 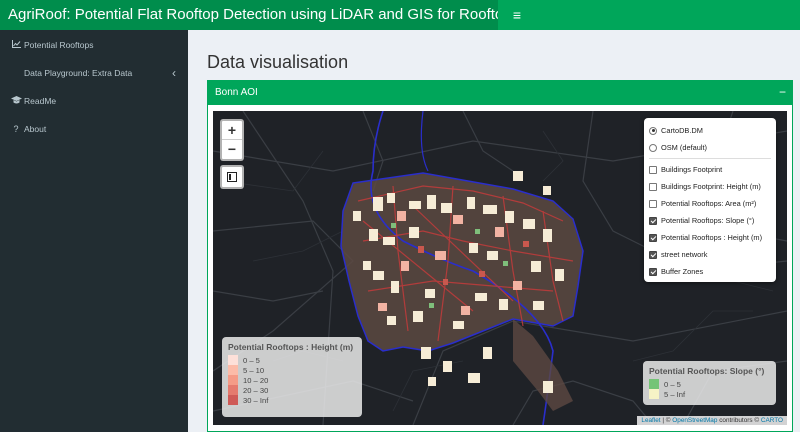 I want to click on layer-label: Potential Rooftops: Area (m²), so click(x=709, y=203).